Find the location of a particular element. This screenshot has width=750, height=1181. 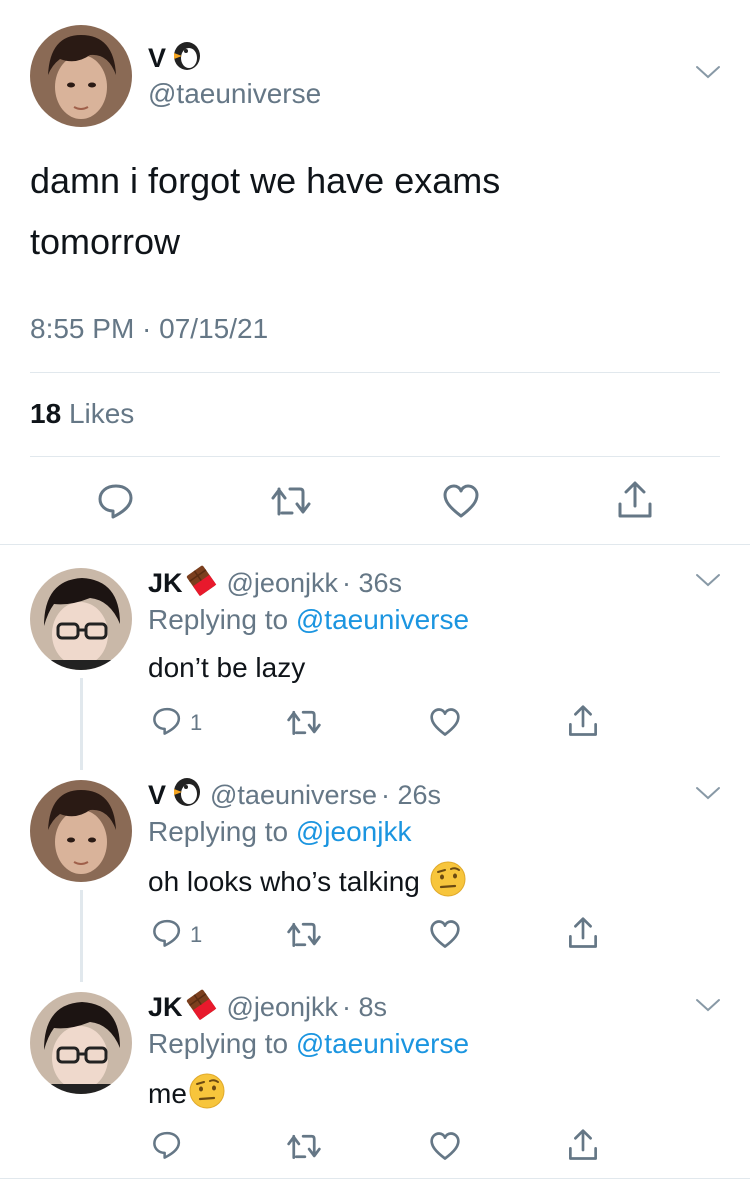

reply-time: · 36s is located at coordinates (372, 582).